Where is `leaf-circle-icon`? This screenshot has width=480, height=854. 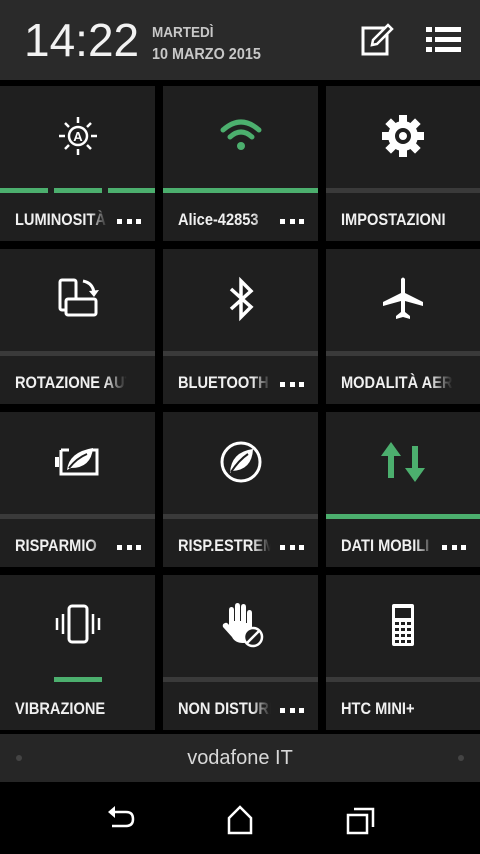 leaf-circle-icon is located at coordinates (240, 462).